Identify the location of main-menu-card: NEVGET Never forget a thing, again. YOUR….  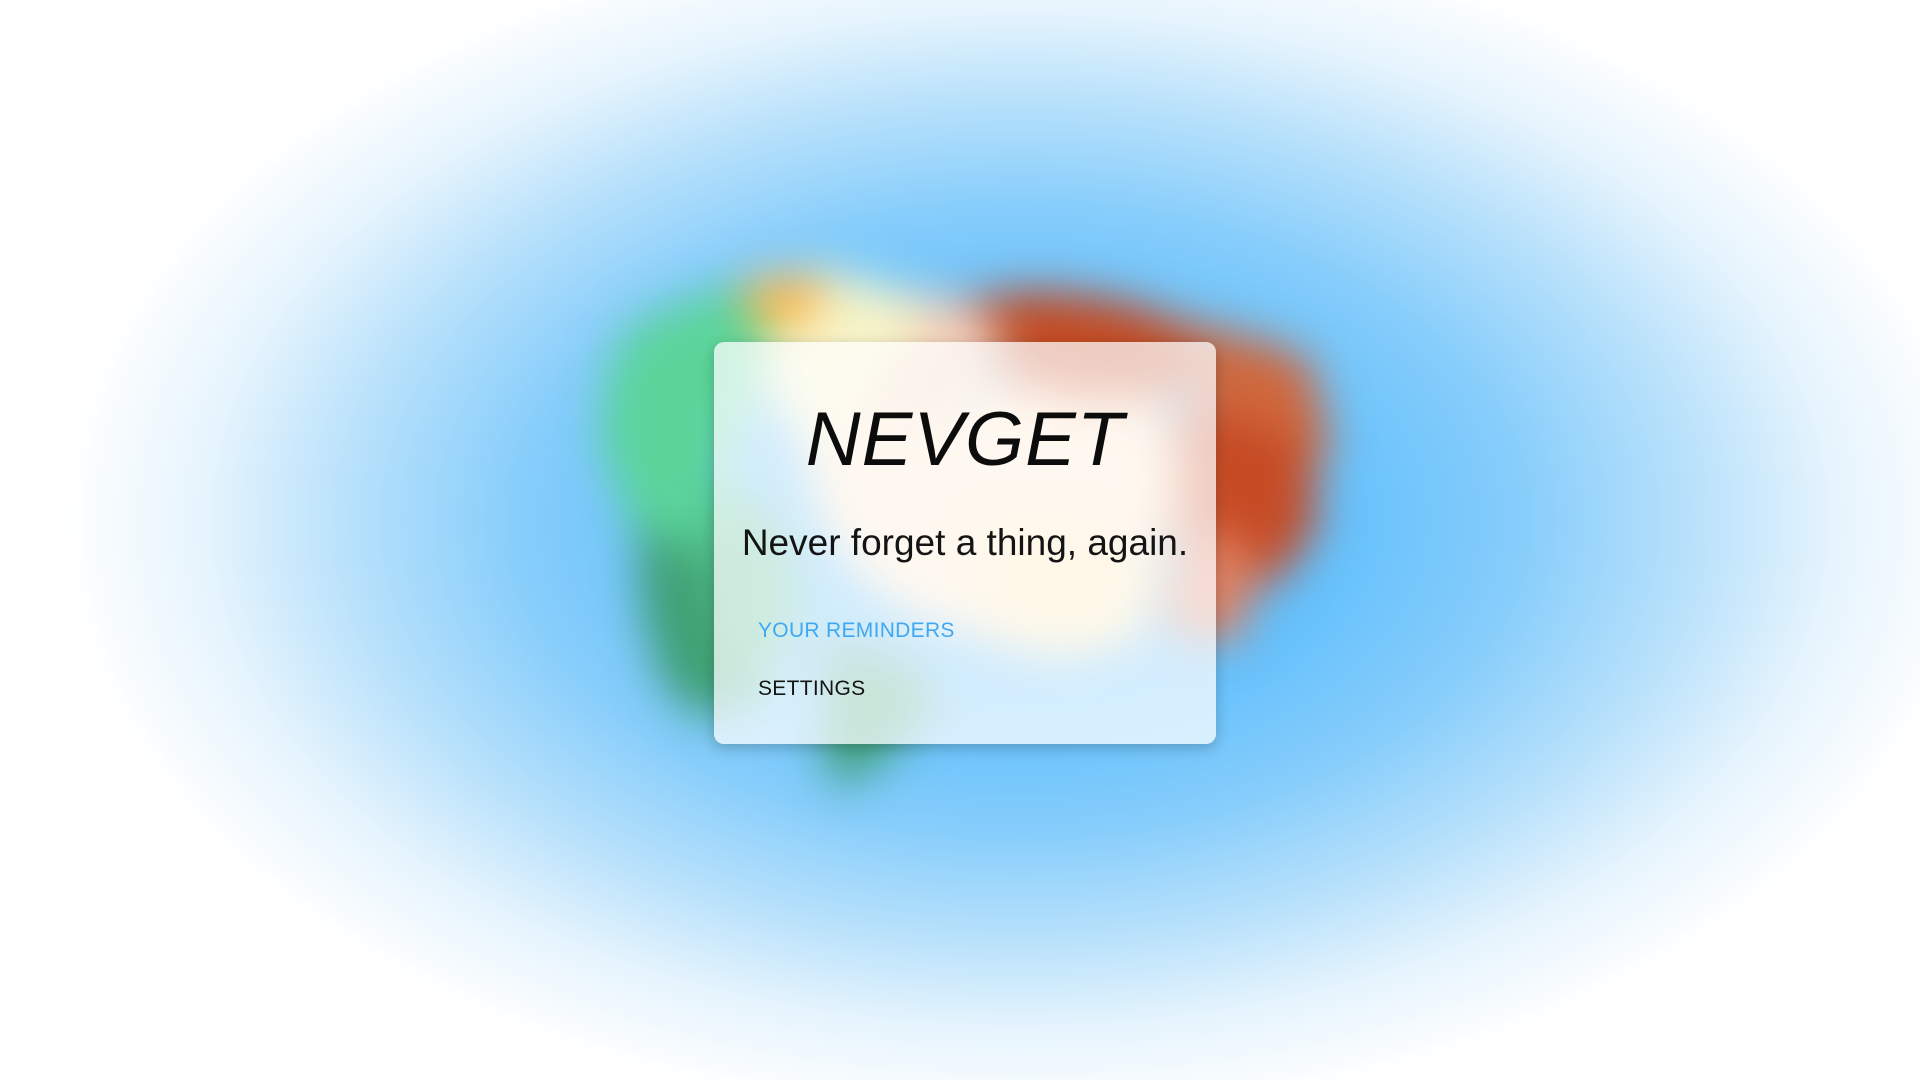
(965, 543).